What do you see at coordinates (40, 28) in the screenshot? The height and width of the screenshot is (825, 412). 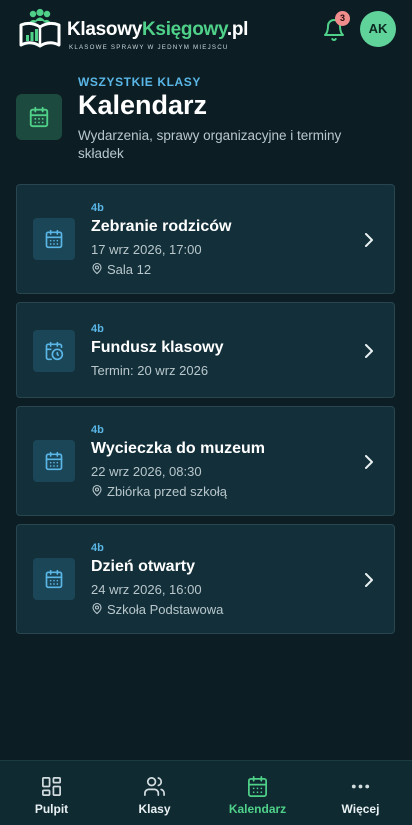 I see `logo-icon` at bounding box center [40, 28].